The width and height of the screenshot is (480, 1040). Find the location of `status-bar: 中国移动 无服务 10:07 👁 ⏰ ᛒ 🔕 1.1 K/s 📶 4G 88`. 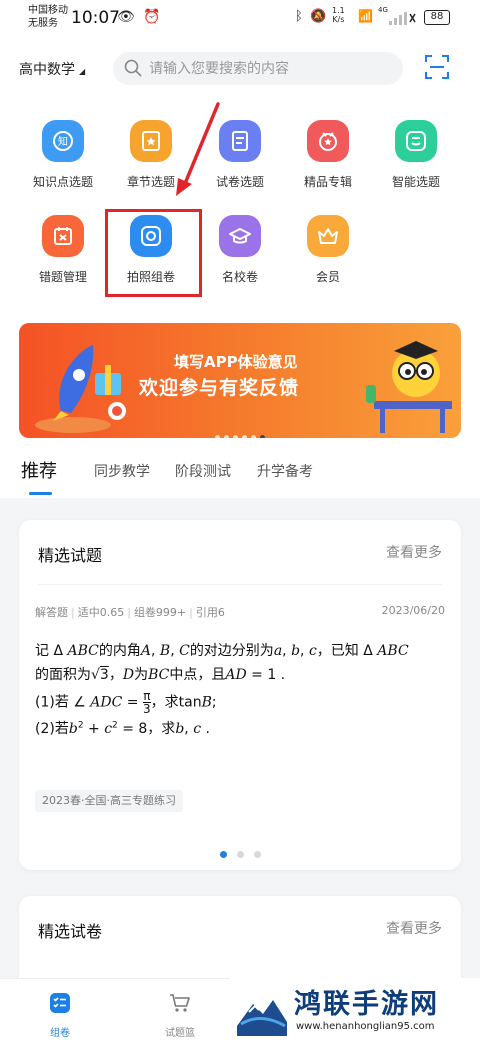

status-bar: 中国移动 无服务 10:07 👁 ⏰ ᛒ 🔕 1.1 K/s 📶 4G 88 is located at coordinates (240, 20).